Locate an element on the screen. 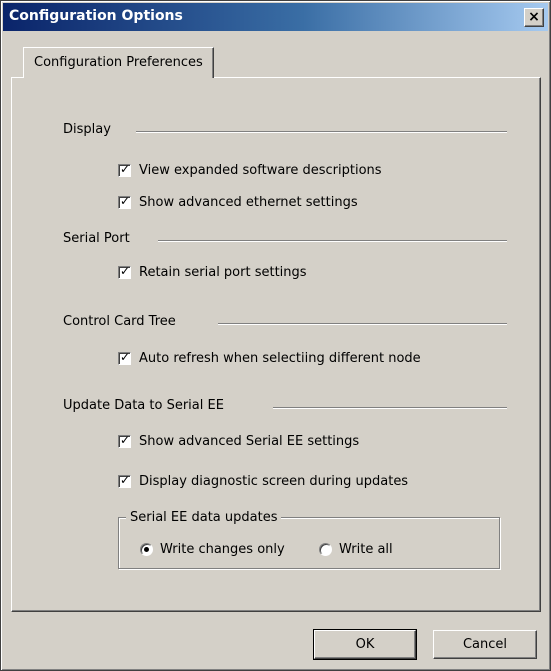  checkbox-show-advanced-serial-ee: ✓ Show advanced Serial EE settings is located at coordinates (238, 441).